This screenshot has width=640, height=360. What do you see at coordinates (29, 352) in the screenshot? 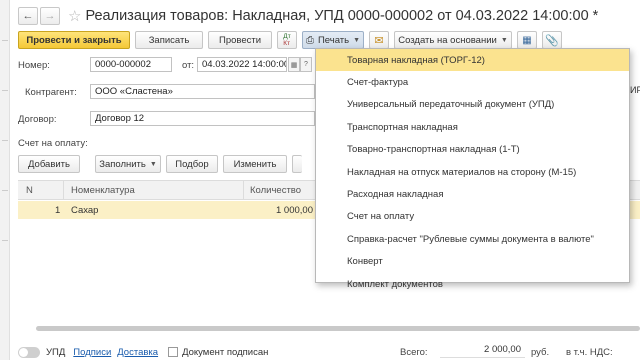
I see `upd-toggle` at bounding box center [29, 352].